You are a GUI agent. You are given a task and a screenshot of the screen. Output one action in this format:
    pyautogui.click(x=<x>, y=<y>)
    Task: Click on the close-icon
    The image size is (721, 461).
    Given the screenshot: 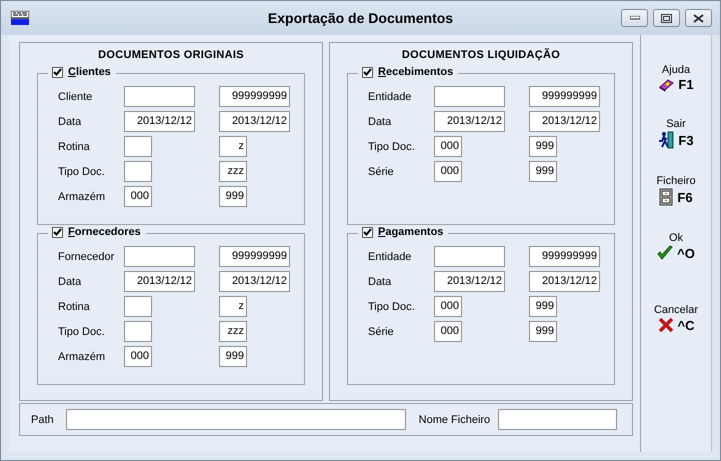 What is the action you would take?
    pyautogui.click(x=698, y=18)
    